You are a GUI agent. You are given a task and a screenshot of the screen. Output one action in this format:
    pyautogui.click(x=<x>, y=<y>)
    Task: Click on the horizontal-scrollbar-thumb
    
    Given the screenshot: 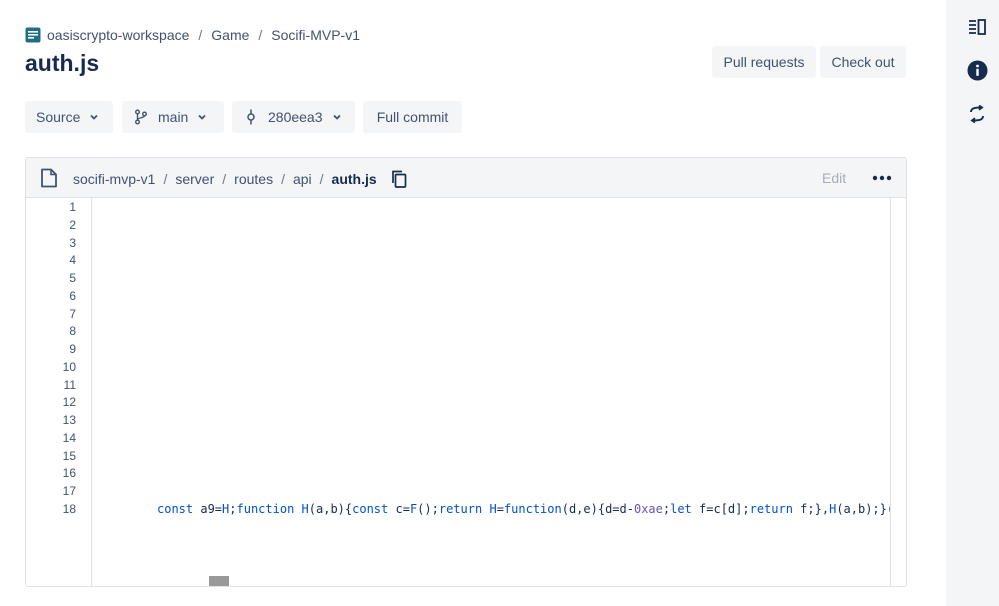 What is the action you would take?
    pyautogui.click(x=219, y=581)
    